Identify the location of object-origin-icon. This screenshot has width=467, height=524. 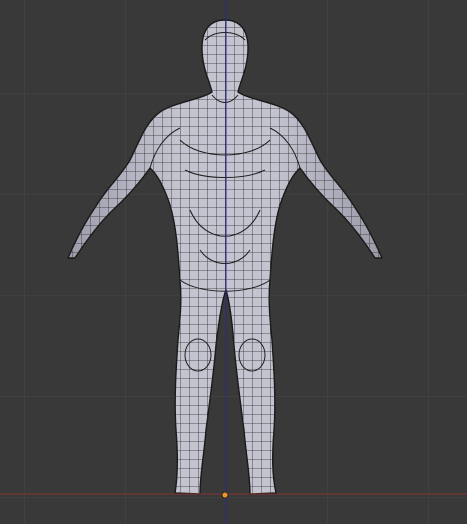
(225, 495).